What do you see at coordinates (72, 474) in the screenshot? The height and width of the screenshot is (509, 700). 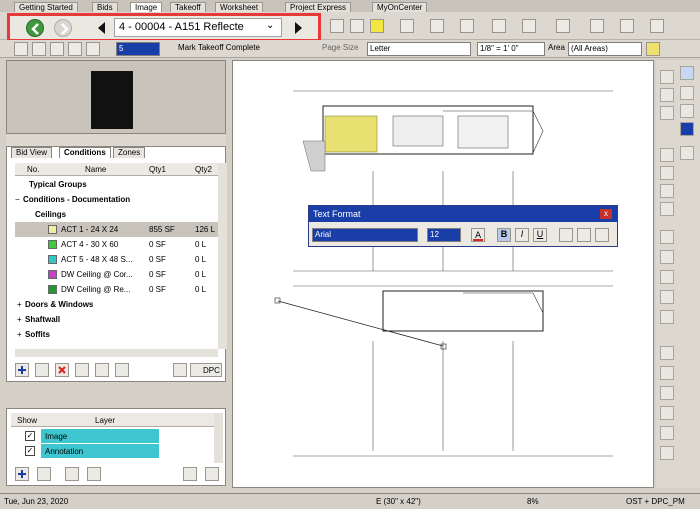 I see `show-all-icon` at bounding box center [72, 474].